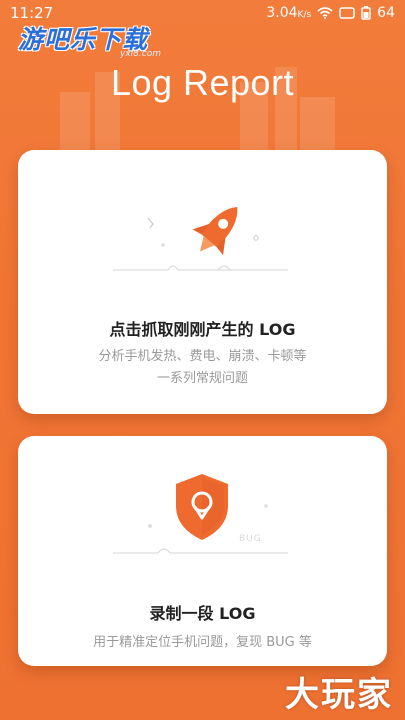 This screenshot has width=405, height=720. I want to click on record-log-title: 录制一段 LOG, so click(202, 613).